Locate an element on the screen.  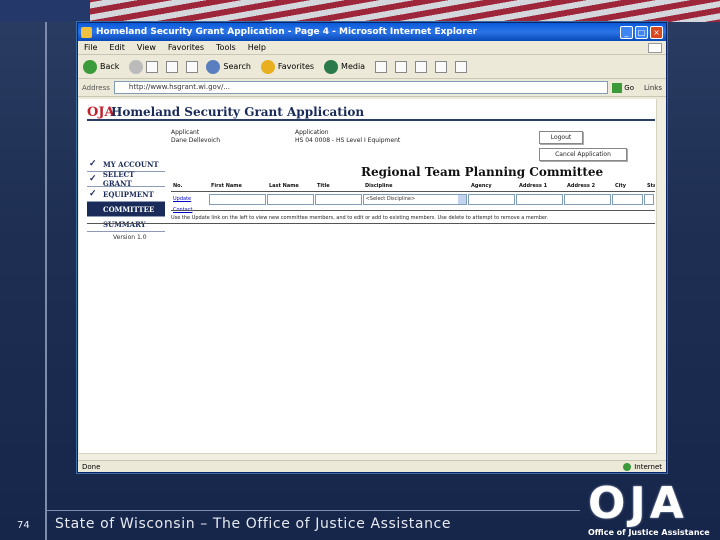
update-contact-link: Update Contact is located at coordinates (190, 203).